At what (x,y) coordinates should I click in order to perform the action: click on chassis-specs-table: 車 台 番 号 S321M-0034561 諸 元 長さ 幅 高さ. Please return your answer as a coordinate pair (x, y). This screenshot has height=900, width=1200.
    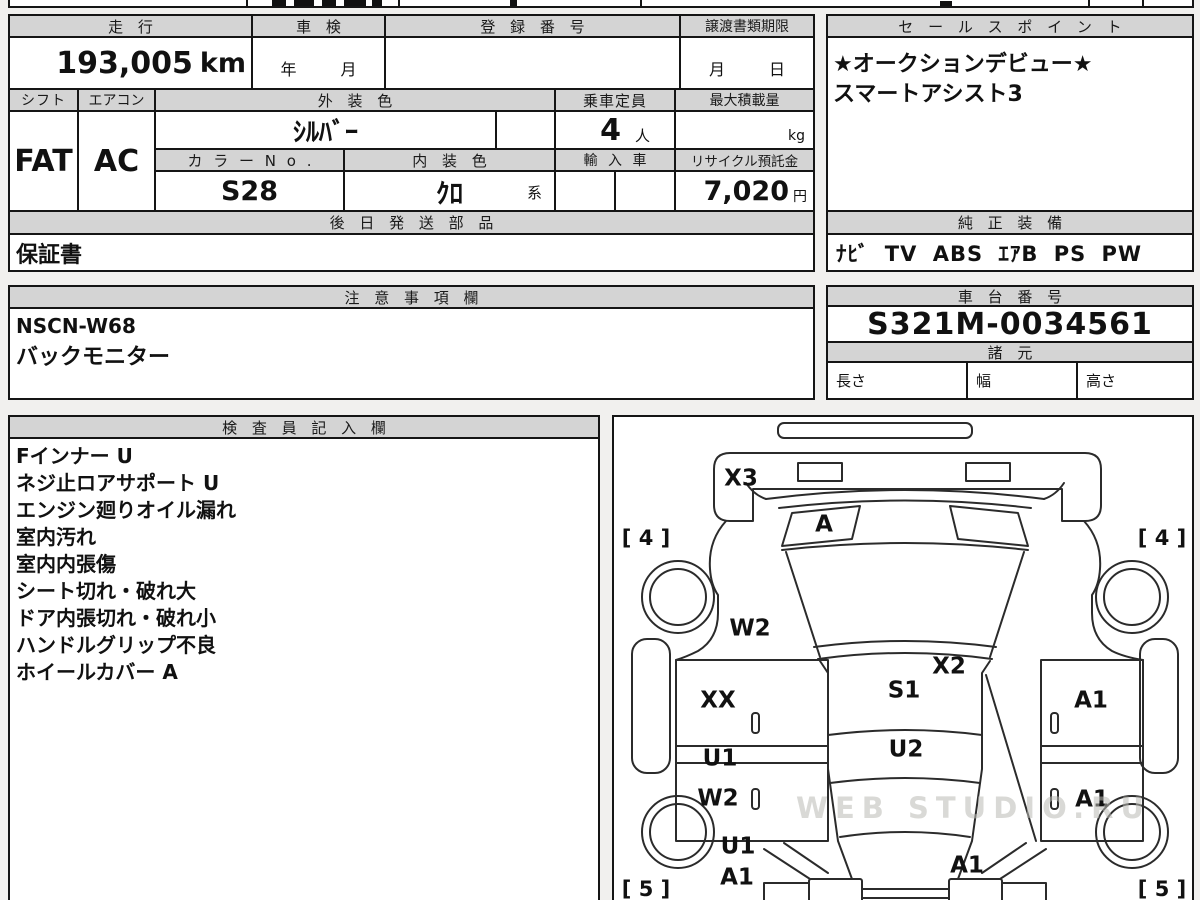
    Looking at the image, I should click on (1010, 342).